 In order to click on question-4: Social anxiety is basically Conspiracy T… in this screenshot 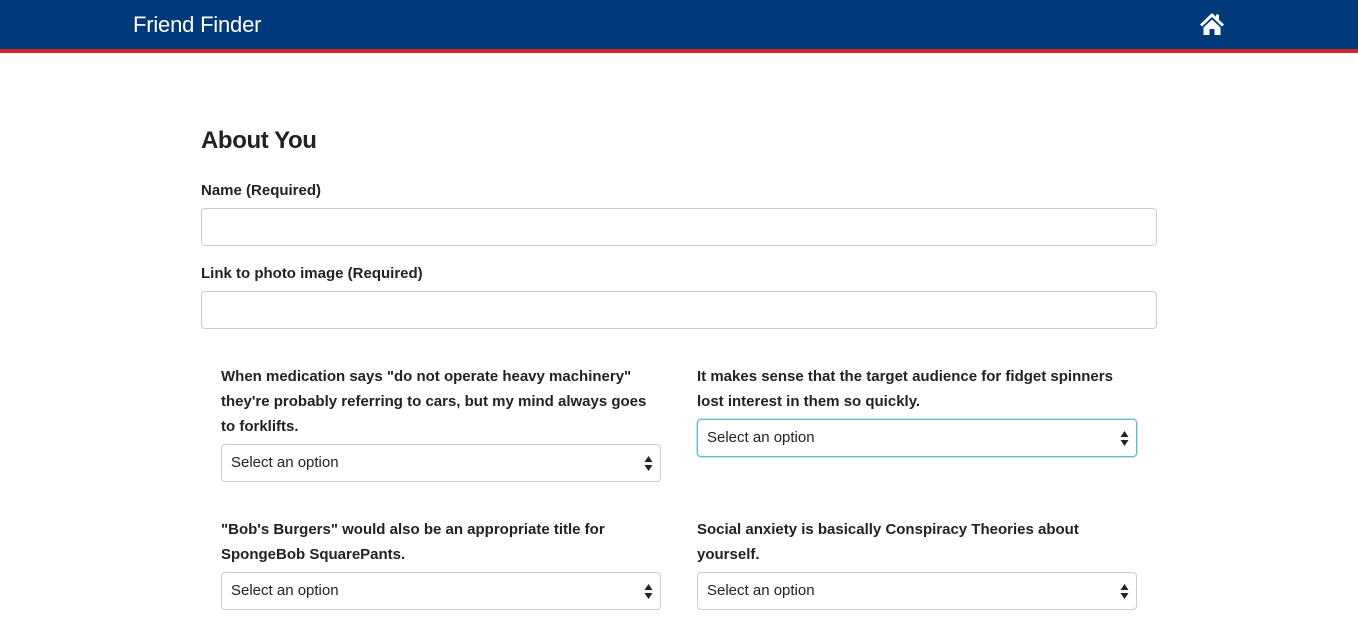, I will do `click(917, 563)`.